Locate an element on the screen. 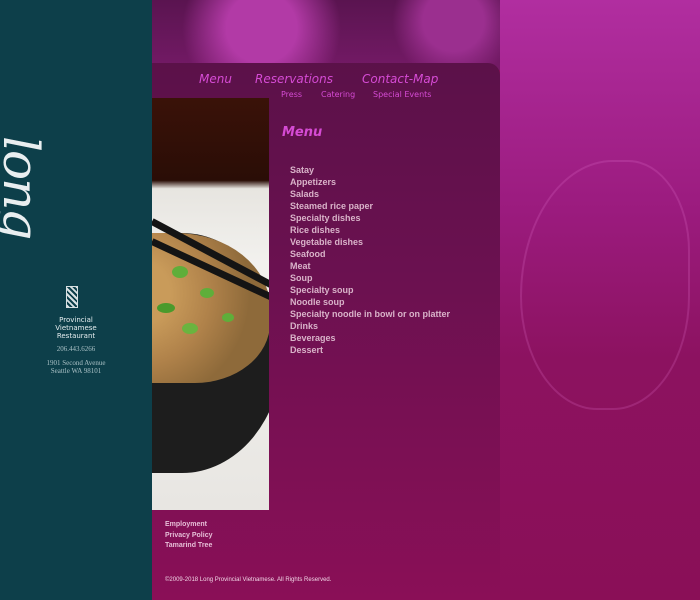 The image size is (700, 600). nav-press: Press is located at coordinates (291, 94).